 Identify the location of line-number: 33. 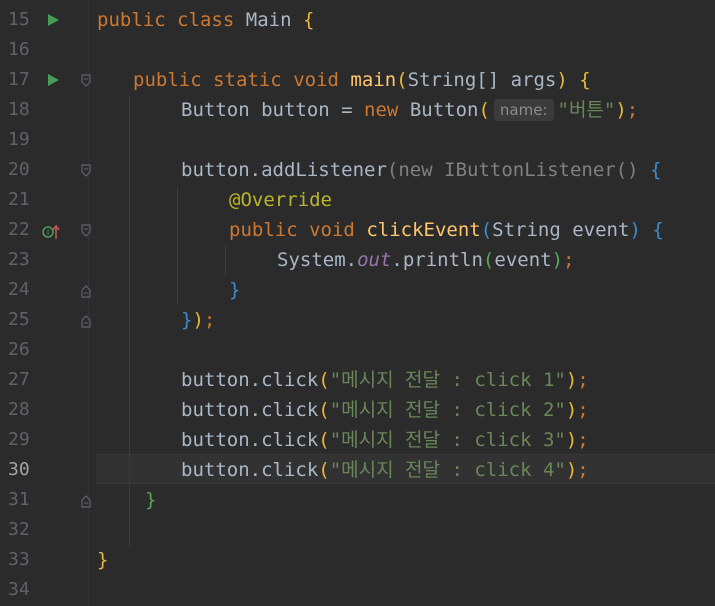
(19, 559).